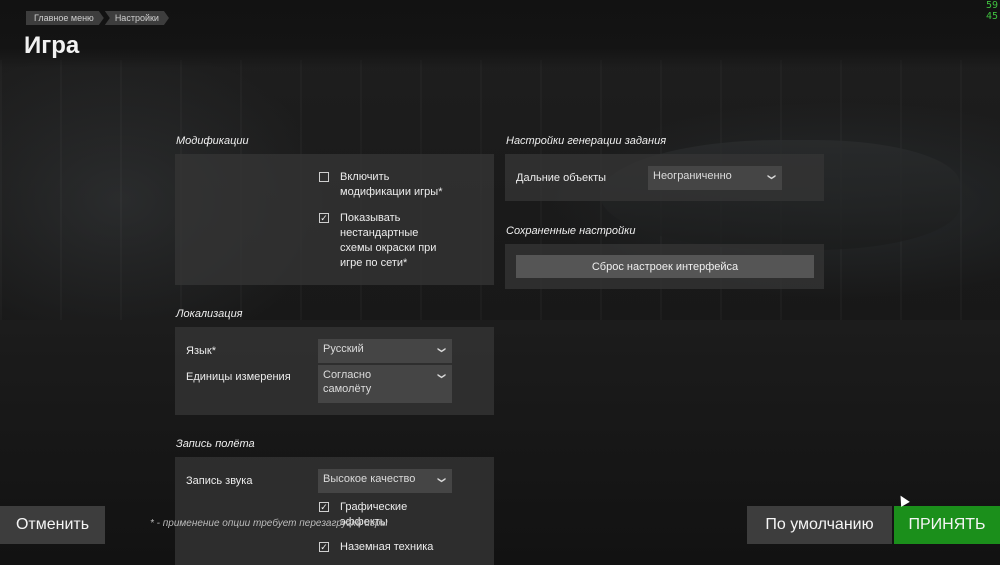 The width and height of the screenshot is (1000, 565). I want to click on enable-mods-label: Включить модификации игры*, so click(391, 184).